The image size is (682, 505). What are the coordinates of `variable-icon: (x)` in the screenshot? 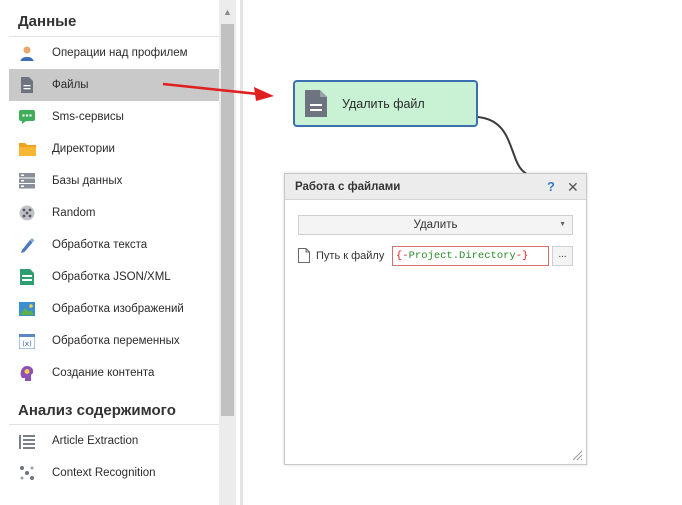 It's located at (27, 341).